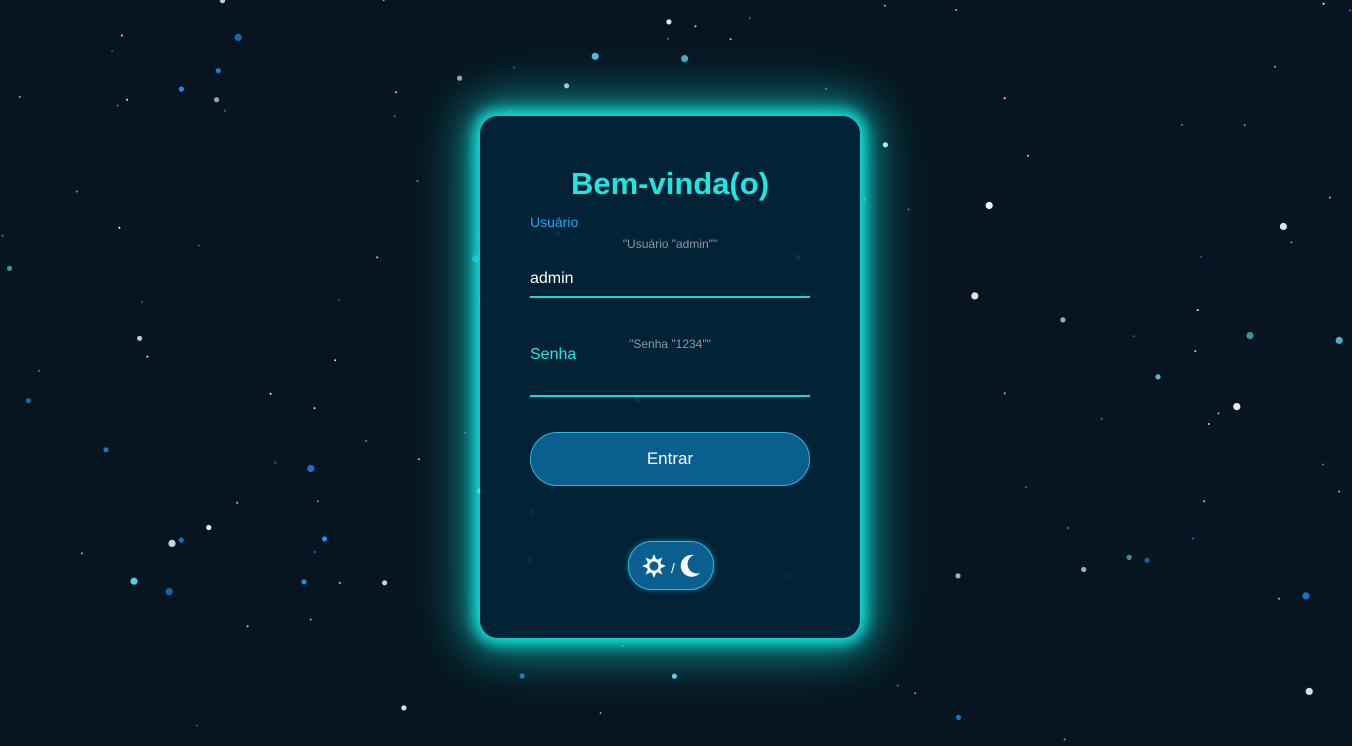 The image size is (1352, 746). Describe the element at coordinates (670, 280) in the screenshot. I see `username-input` at that location.